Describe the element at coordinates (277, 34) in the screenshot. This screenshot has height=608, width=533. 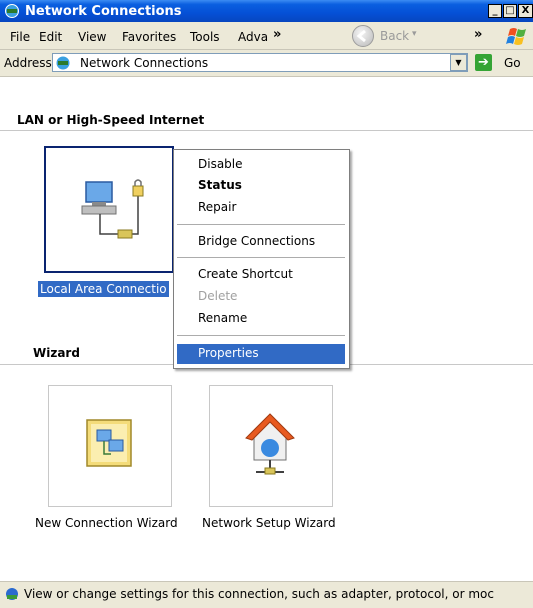
I see `menu-overflow-chevron: »` at that location.